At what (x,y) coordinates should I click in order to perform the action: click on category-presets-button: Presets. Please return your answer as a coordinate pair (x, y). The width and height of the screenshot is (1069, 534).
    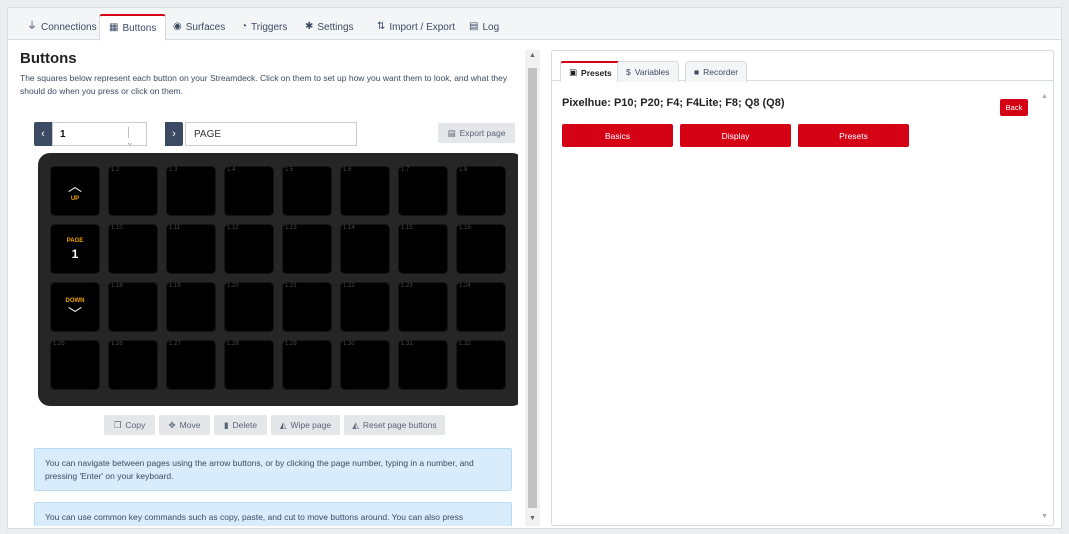
    Looking at the image, I should click on (853, 135).